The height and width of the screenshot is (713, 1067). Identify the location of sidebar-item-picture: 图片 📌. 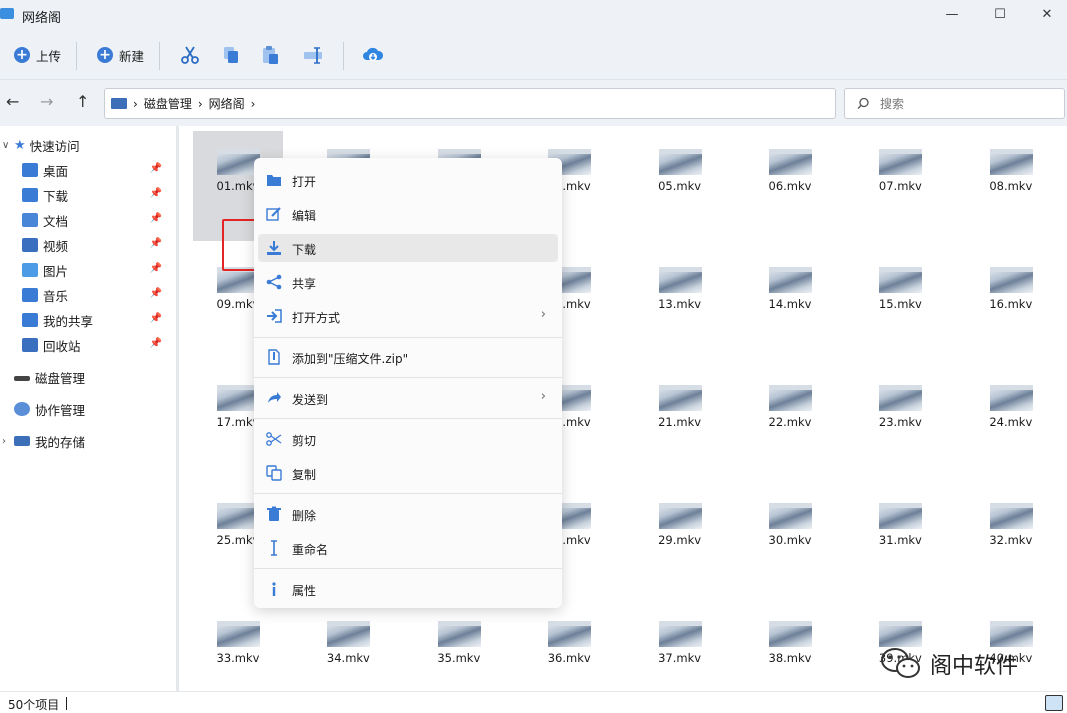
(88, 270).